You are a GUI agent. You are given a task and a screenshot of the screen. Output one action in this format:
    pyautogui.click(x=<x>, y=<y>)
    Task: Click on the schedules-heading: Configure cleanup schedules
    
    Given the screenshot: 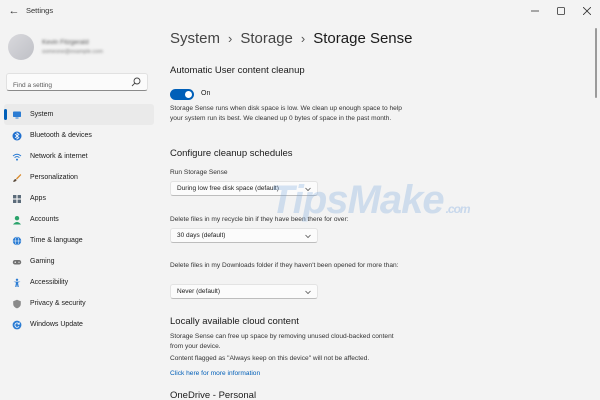 What is the action you would take?
    pyautogui.click(x=231, y=153)
    